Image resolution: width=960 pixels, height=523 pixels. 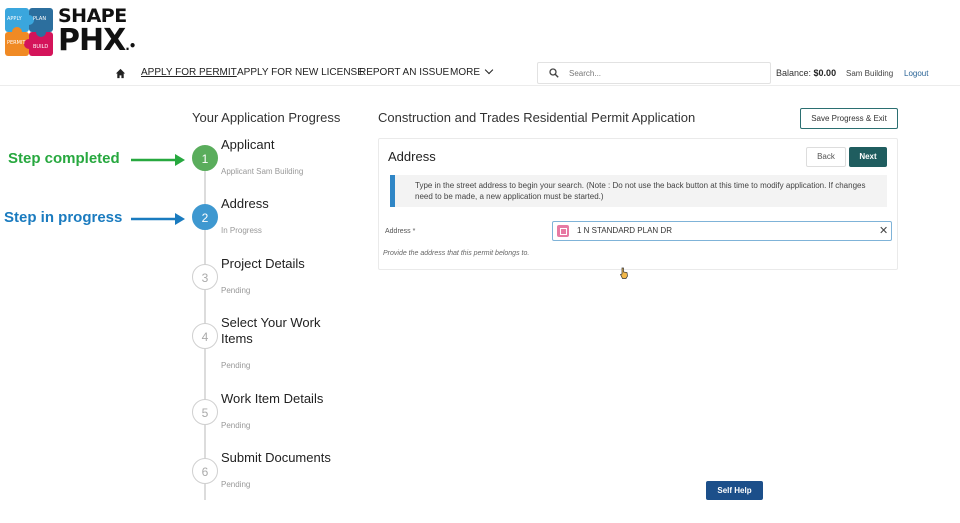 What do you see at coordinates (189, 72) in the screenshot?
I see `nav-apply-for-permit: APPLY FOR PERMIT` at bounding box center [189, 72].